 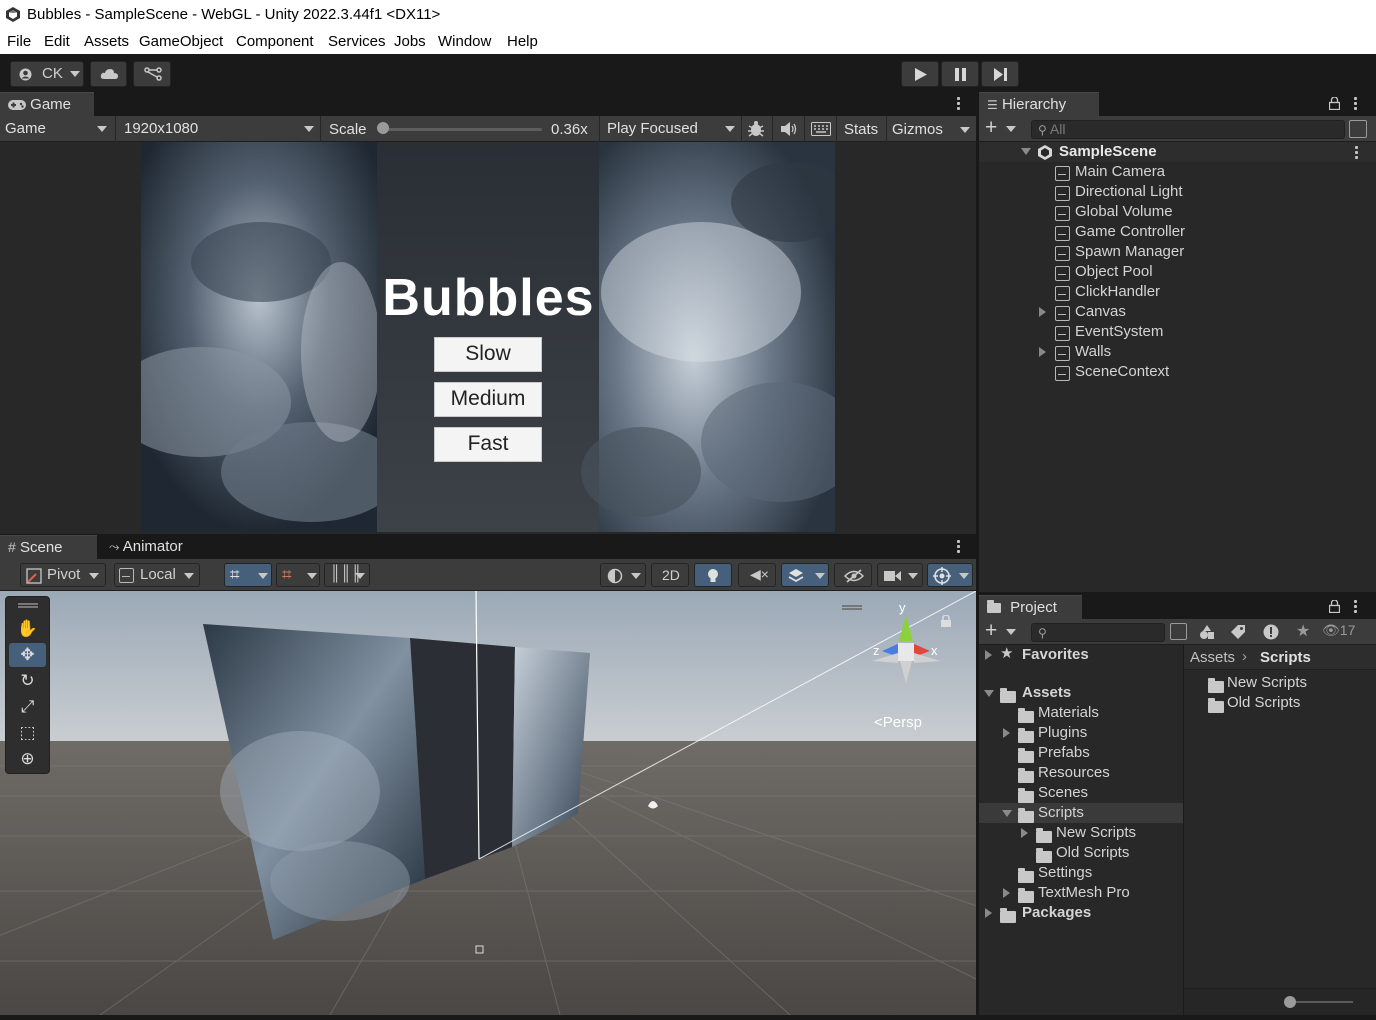 I want to click on hidden-packages-toggle: 👁17, so click(x=1338, y=630).